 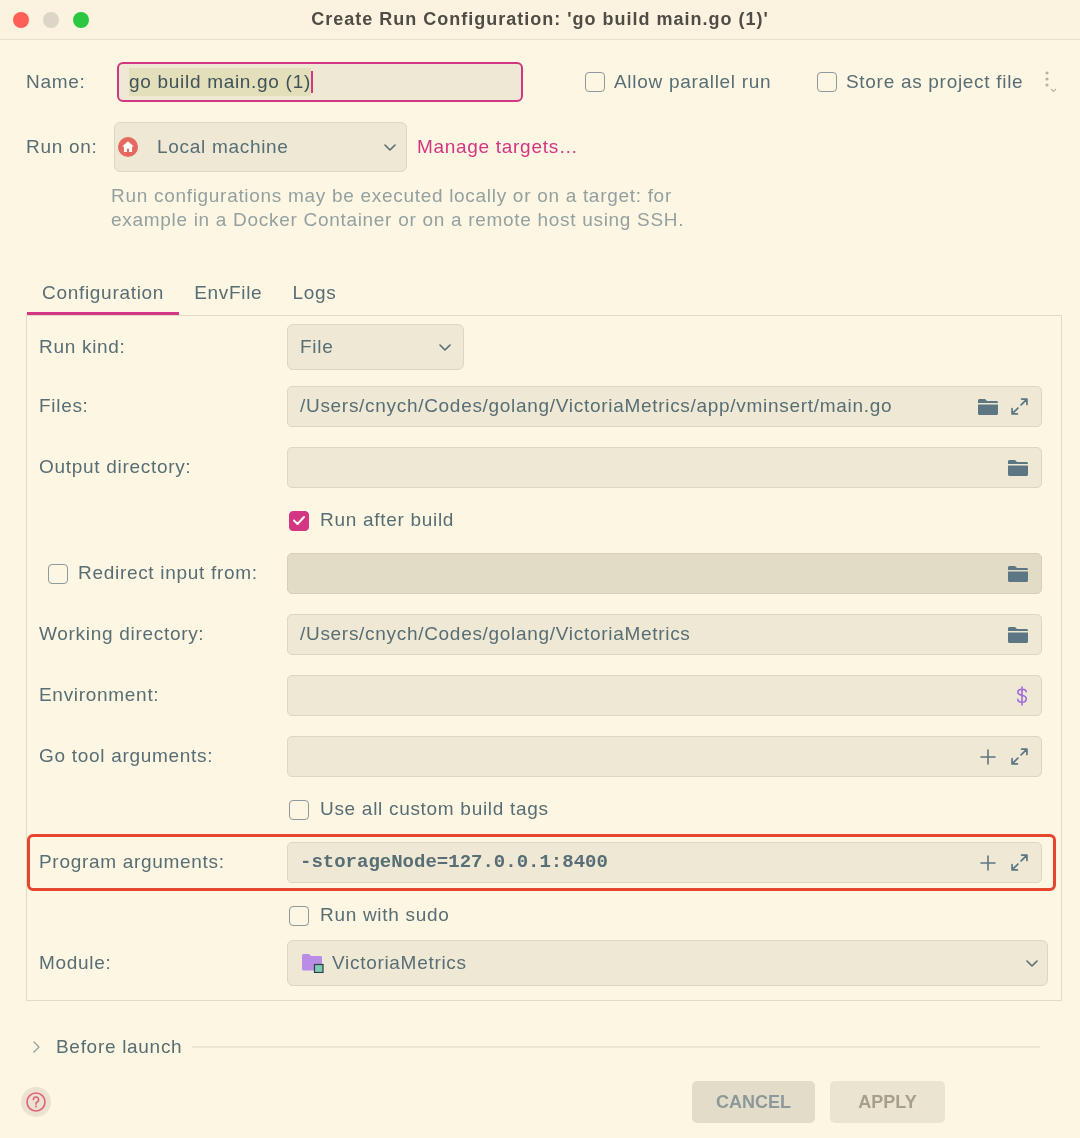 What do you see at coordinates (314, 294) in the screenshot?
I see `tab: Logs` at bounding box center [314, 294].